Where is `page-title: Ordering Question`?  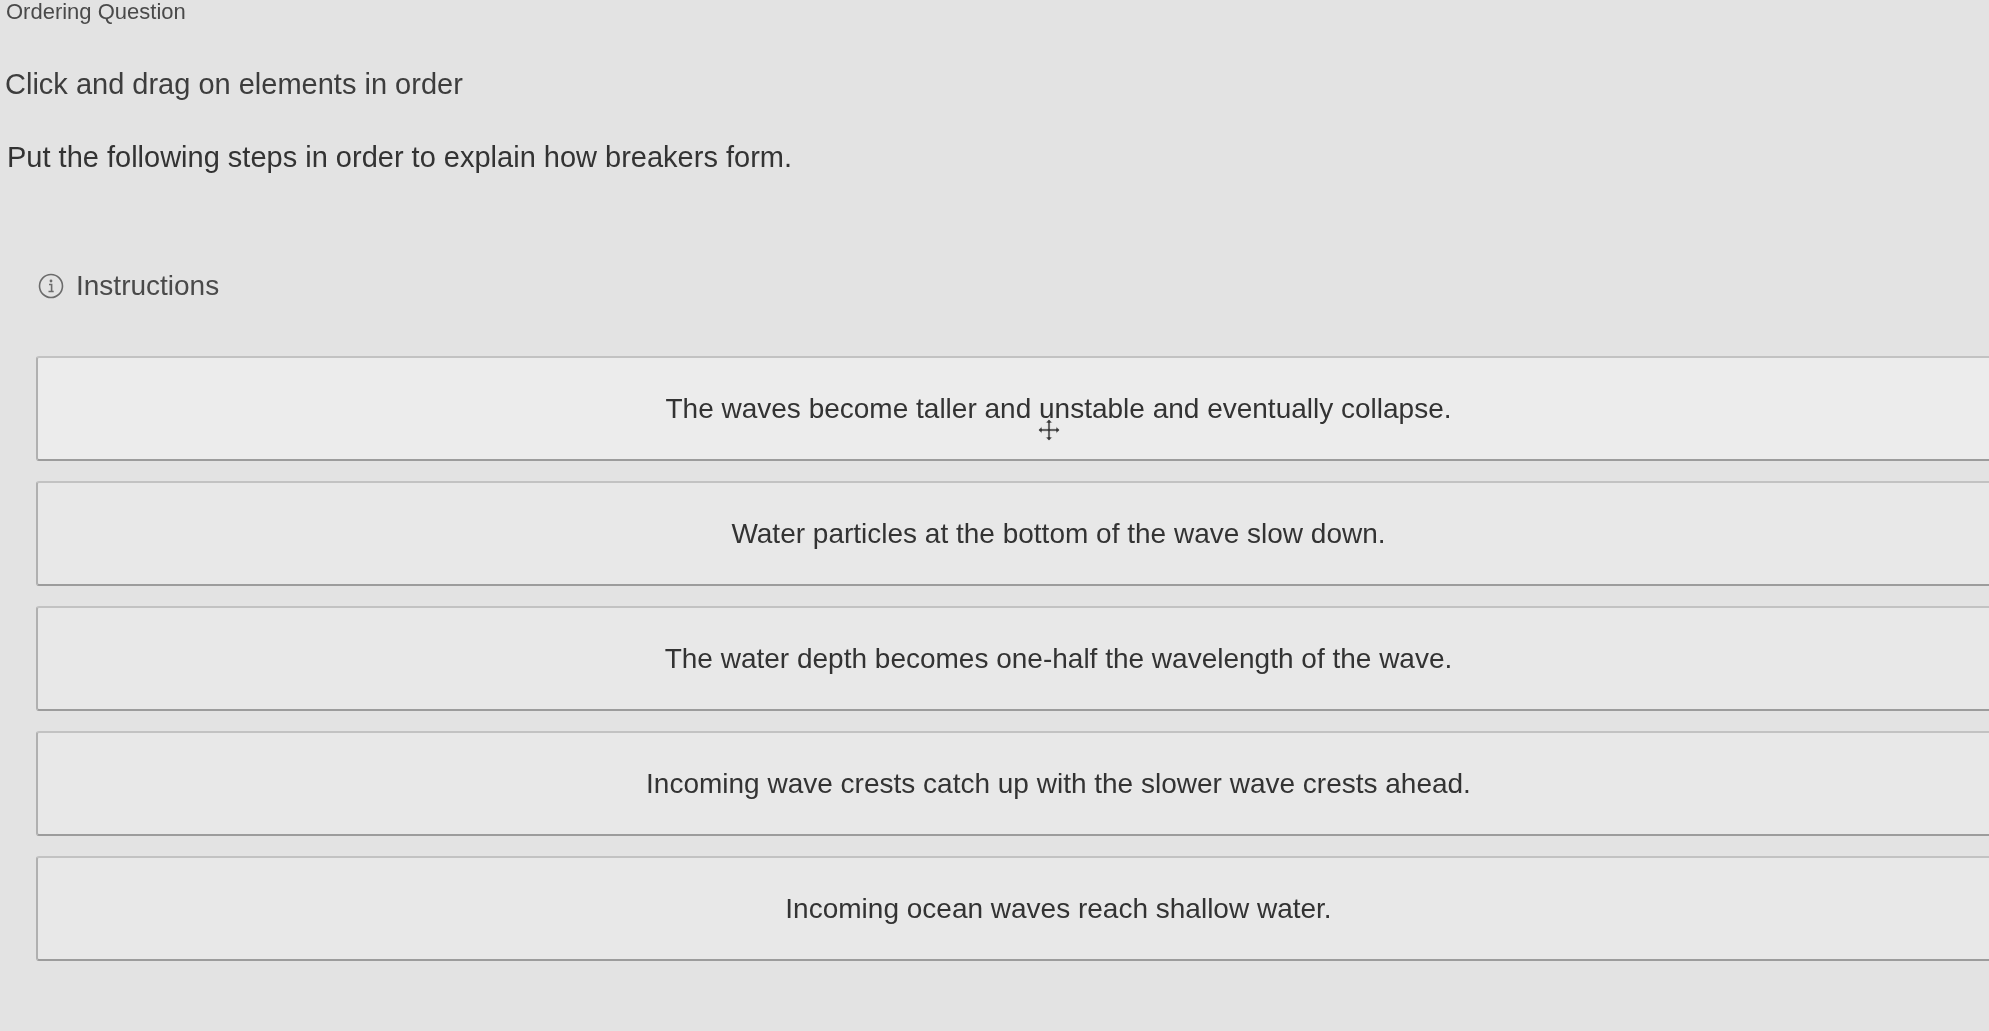 page-title: Ordering Question is located at coordinates (96, 12).